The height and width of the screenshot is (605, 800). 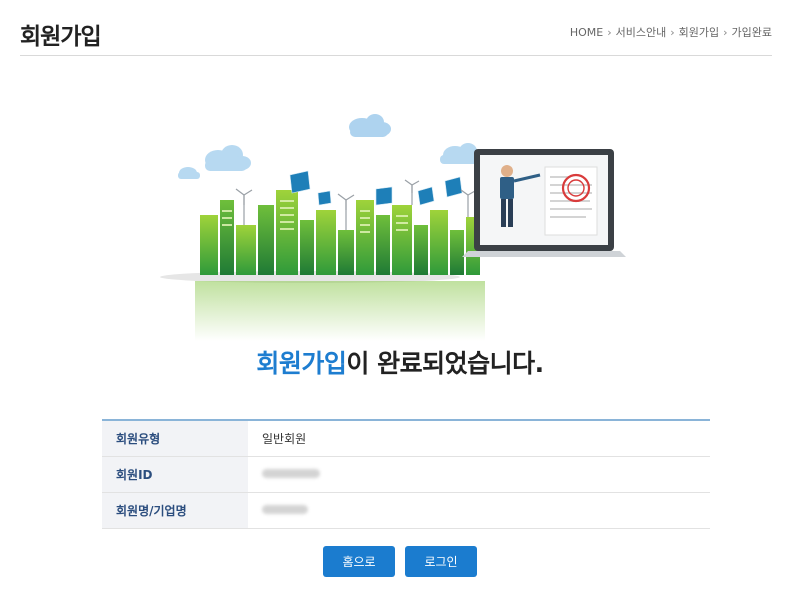 What do you see at coordinates (479, 510) in the screenshot?
I see `member-name-value` at bounding box center [479, 510].